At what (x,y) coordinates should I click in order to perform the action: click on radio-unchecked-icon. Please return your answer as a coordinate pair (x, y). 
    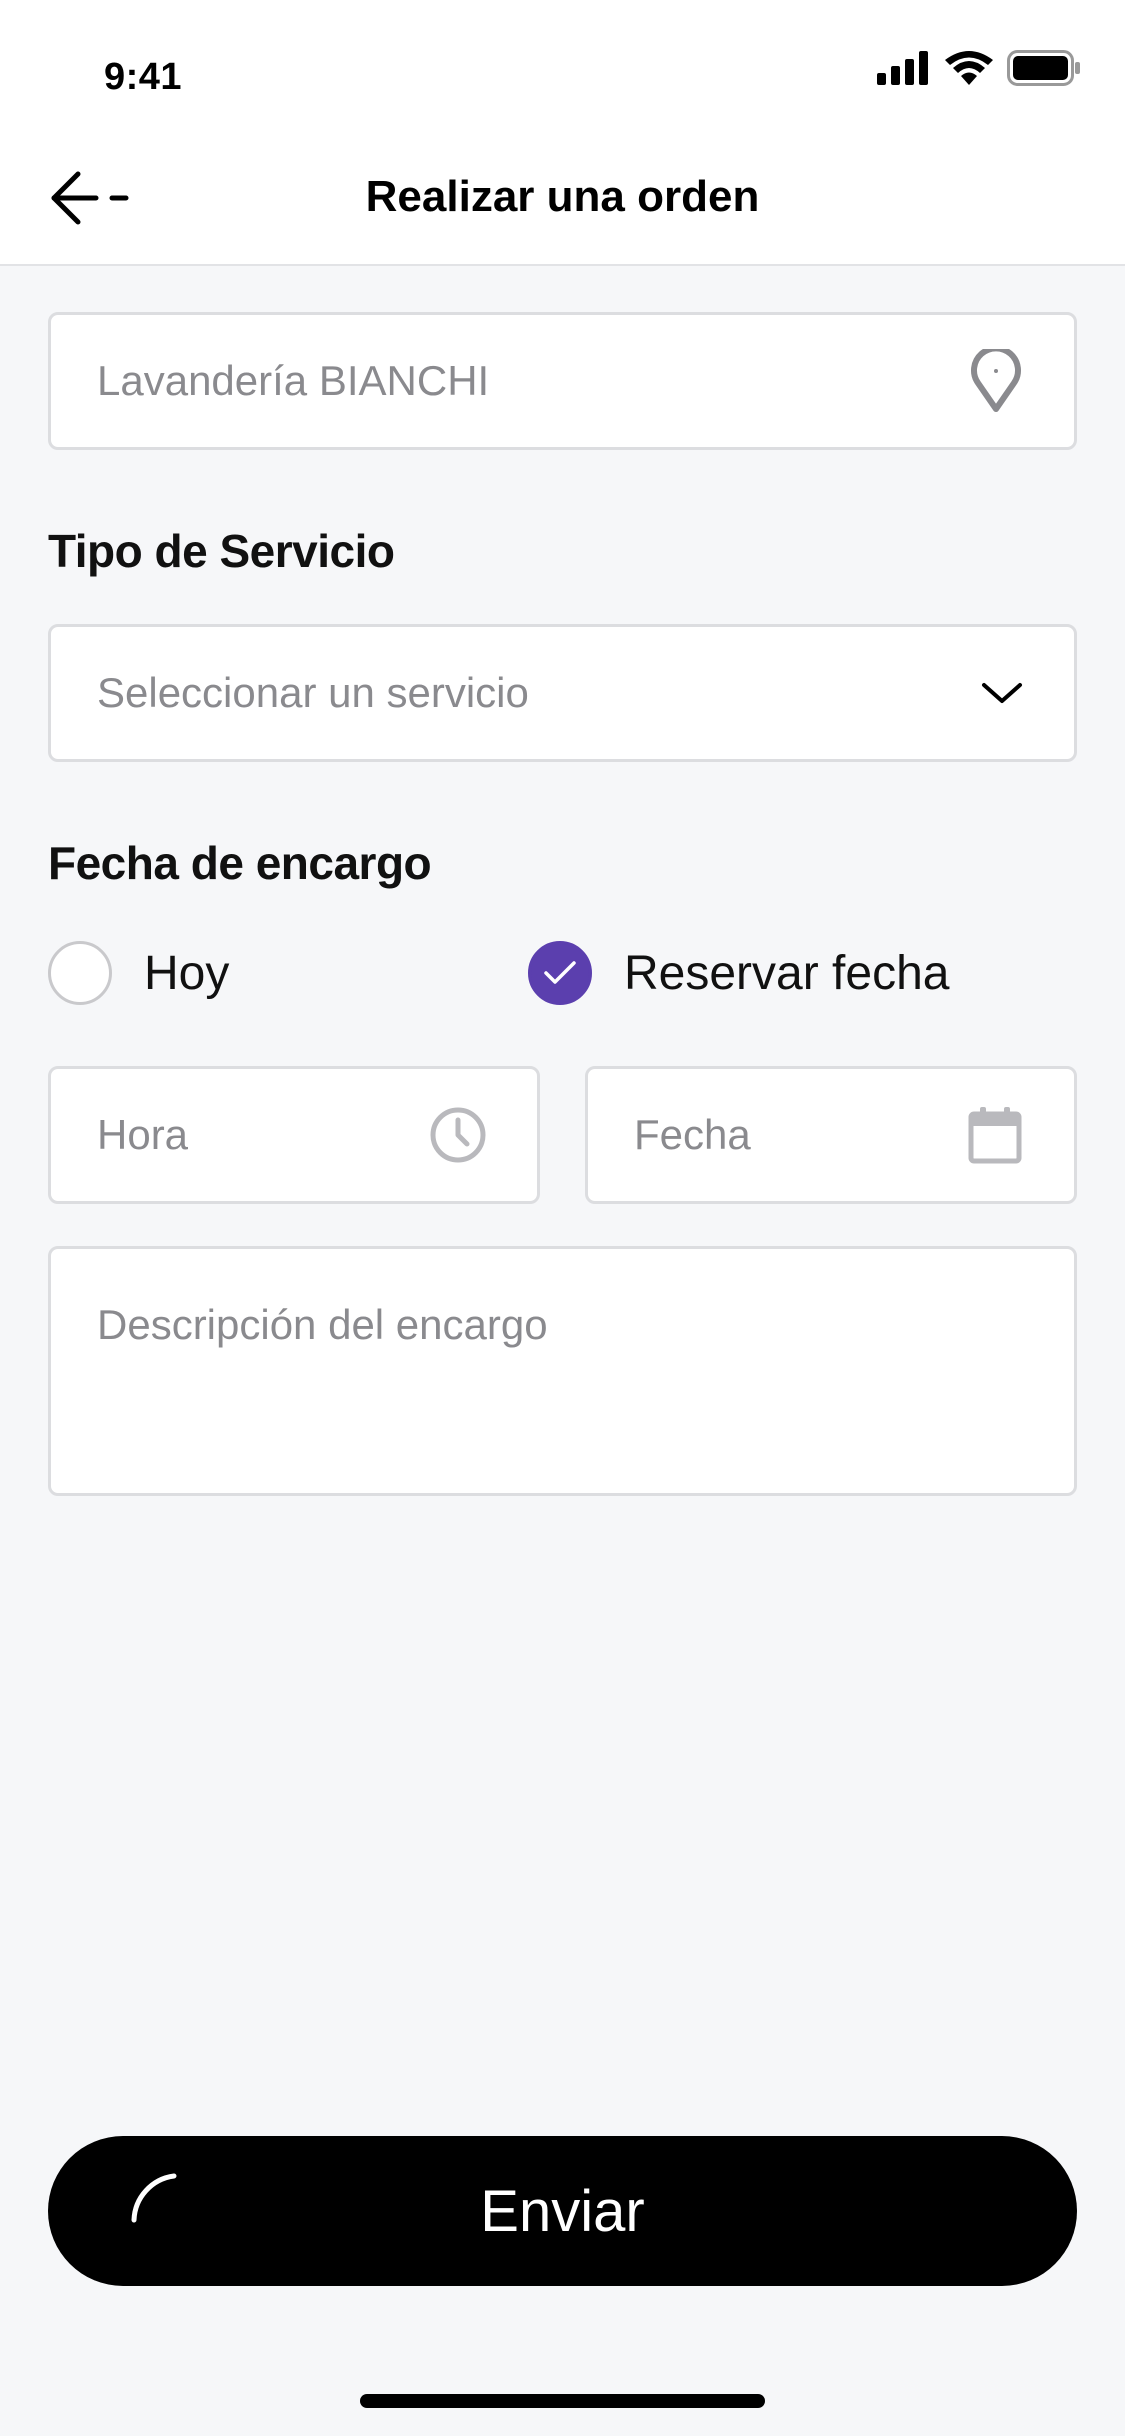
    Looking at the image, I should click on (80, 973).